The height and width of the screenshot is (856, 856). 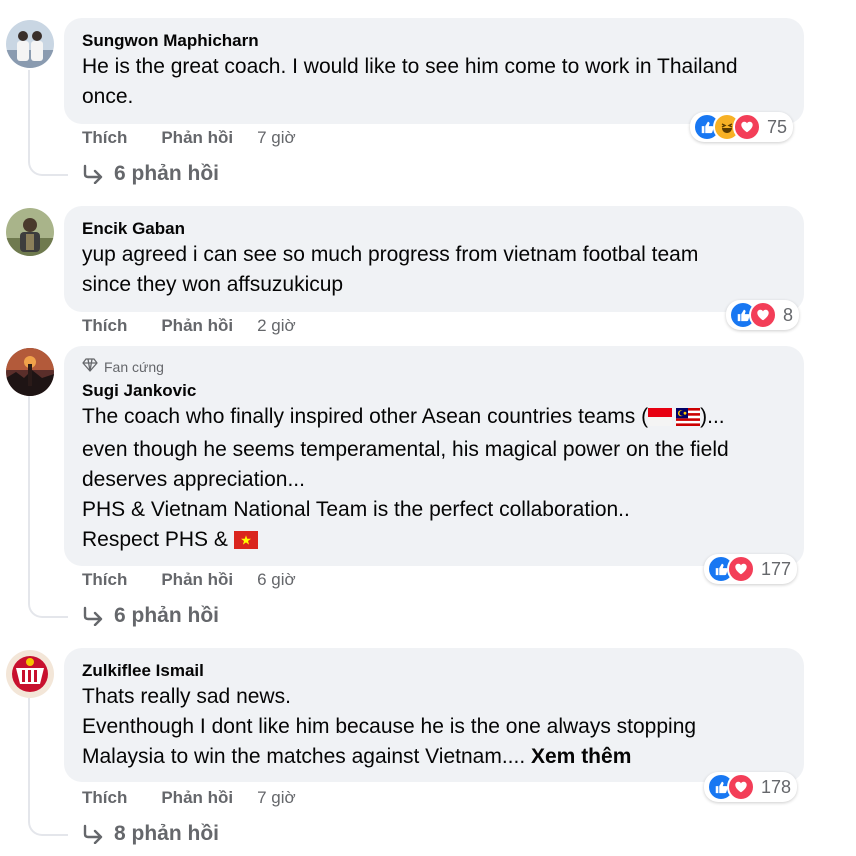 What do you see at coordinates (776, 568) in the screenshot?
I see `reaction-count: 177` at bounding box center [776, 568].